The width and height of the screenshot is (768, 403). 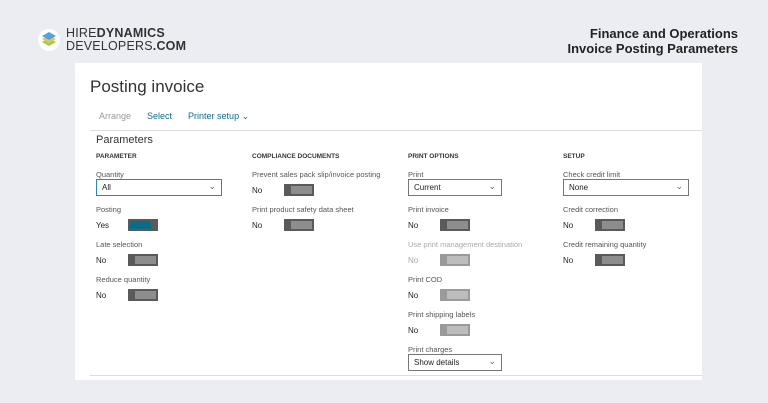 What do you see at coordinates (303, 209) in the screenshot?
I see `field-label: Print product safety data sheet` at bounding box center [303, 209].